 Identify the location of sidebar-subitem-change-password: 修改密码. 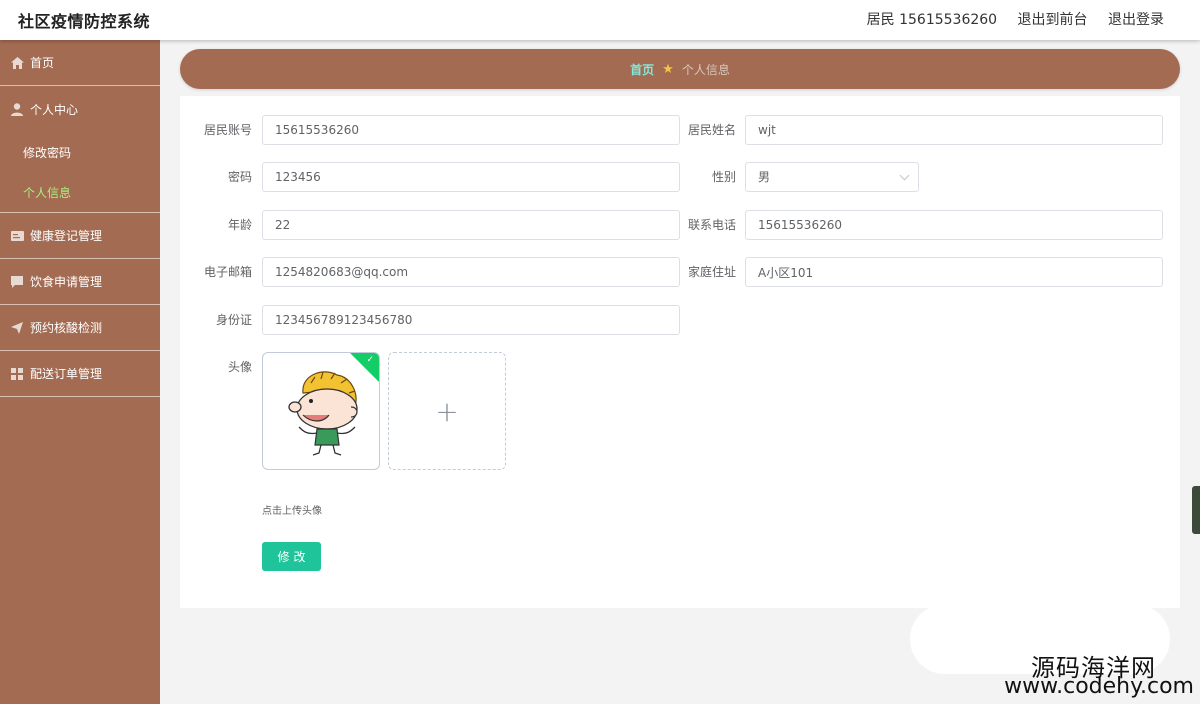
(80, 152).